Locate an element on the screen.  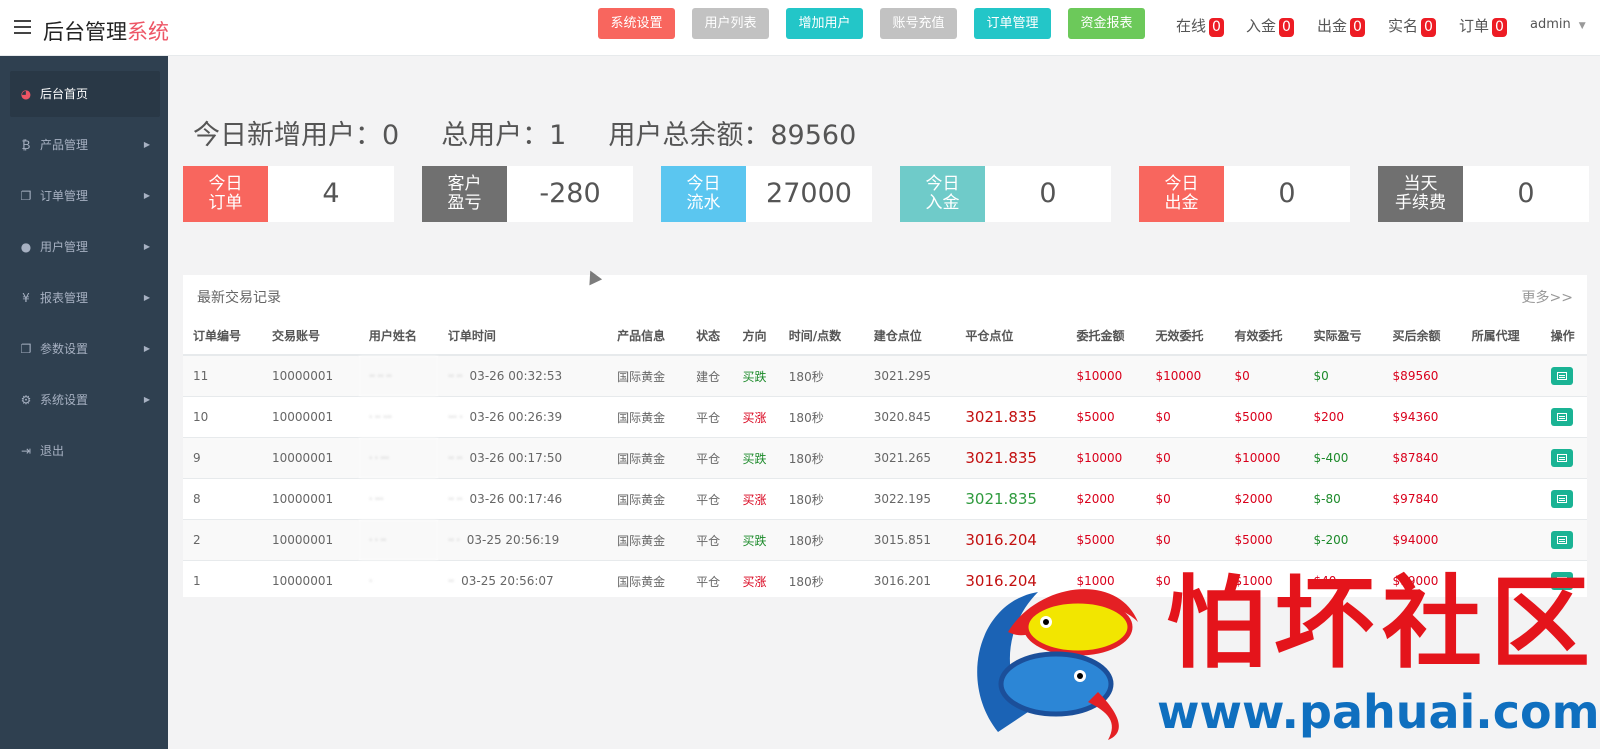
deposit-badge: 0 is located at coordinates (1286, 27).